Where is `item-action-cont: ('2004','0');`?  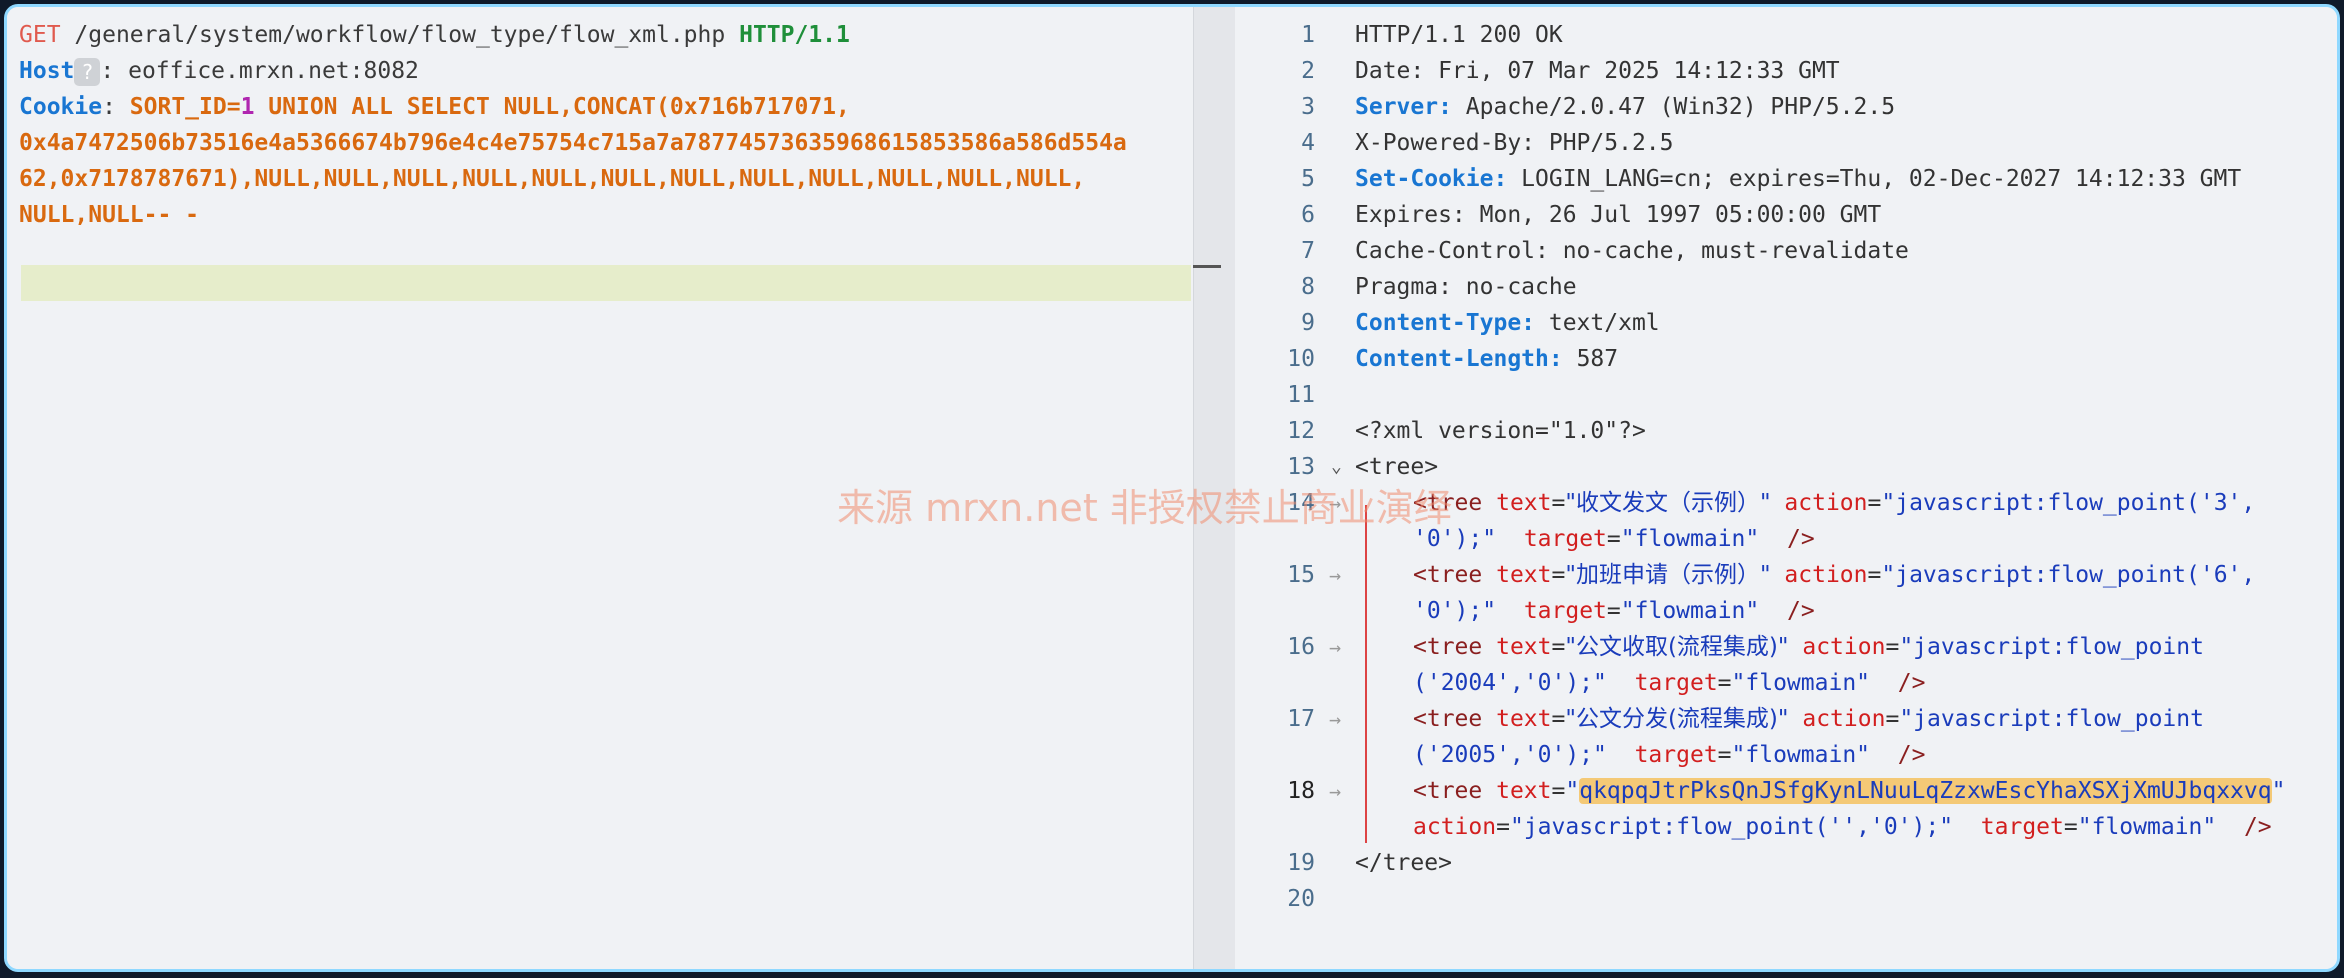 item-action-cont: ('2004','0'); is located at coordinates (1503, 683).